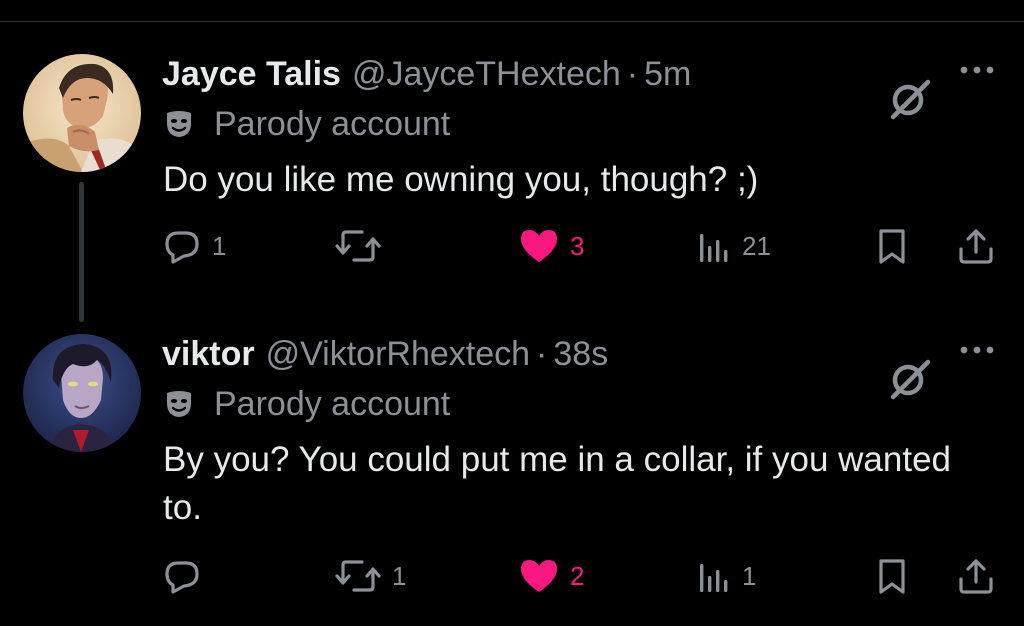 This screenshot has width=1024, height=626. I want to click on reply-count: 1, so click(219, 245).